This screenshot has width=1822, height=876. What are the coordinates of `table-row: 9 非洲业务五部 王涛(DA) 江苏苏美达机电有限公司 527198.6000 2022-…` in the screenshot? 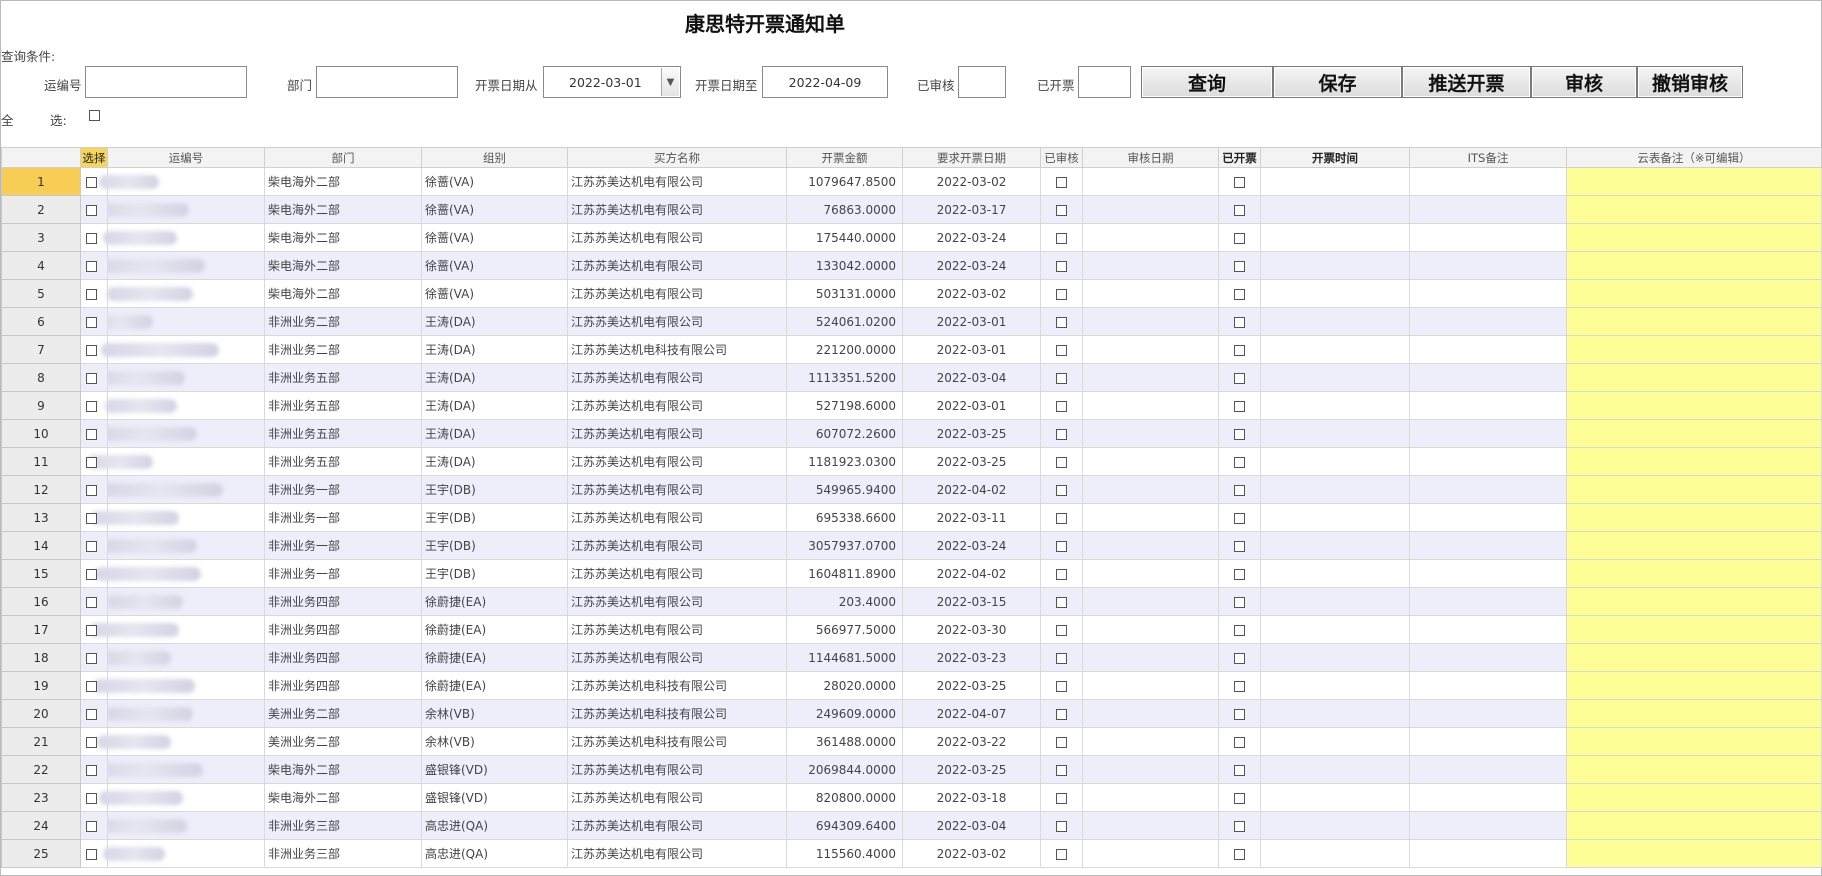 It's located at (911, 405).